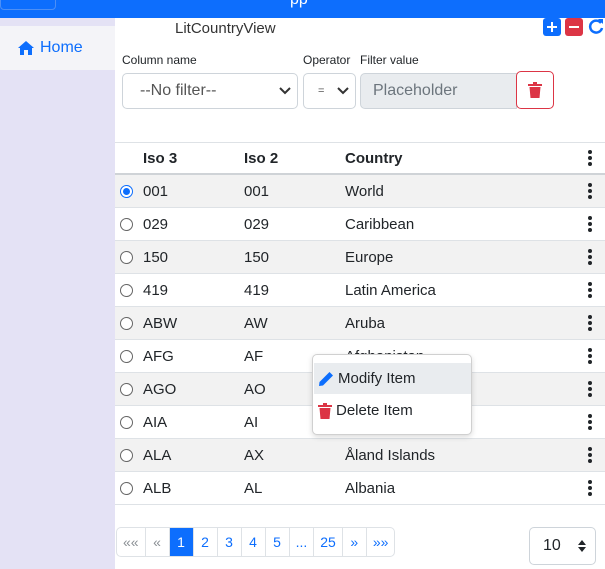 Image resolution: width=605 pixels, height=569 pixels. I want to click on table-header: Iso 3 Iso 2 Country, so click(360, 158).